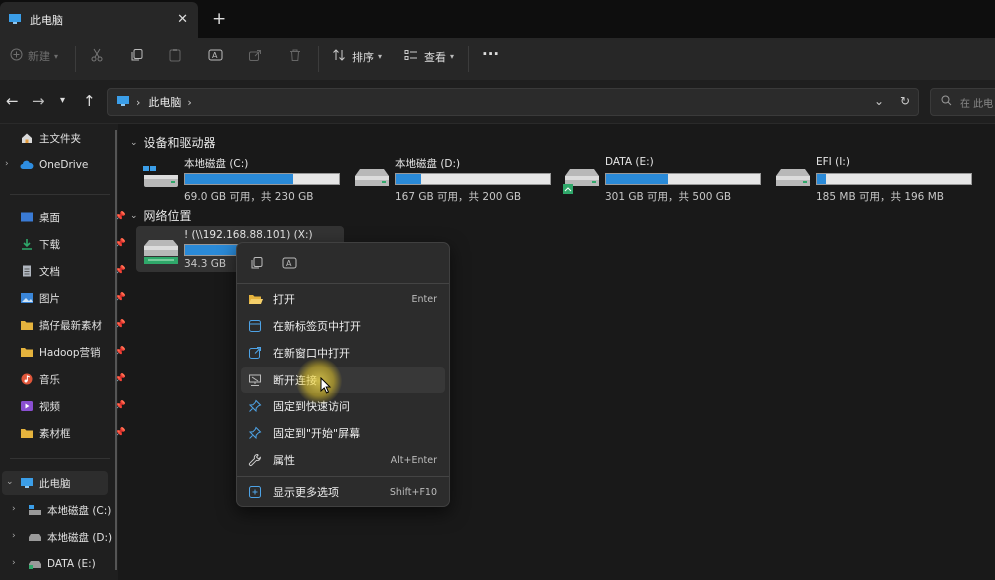 This screenshot has height=580, width=995. What do you see at coordinates (216, 164) in the screenshot?
I see `drive-name: 本地磁盘 (C:)` at bounding box center [216, 164].